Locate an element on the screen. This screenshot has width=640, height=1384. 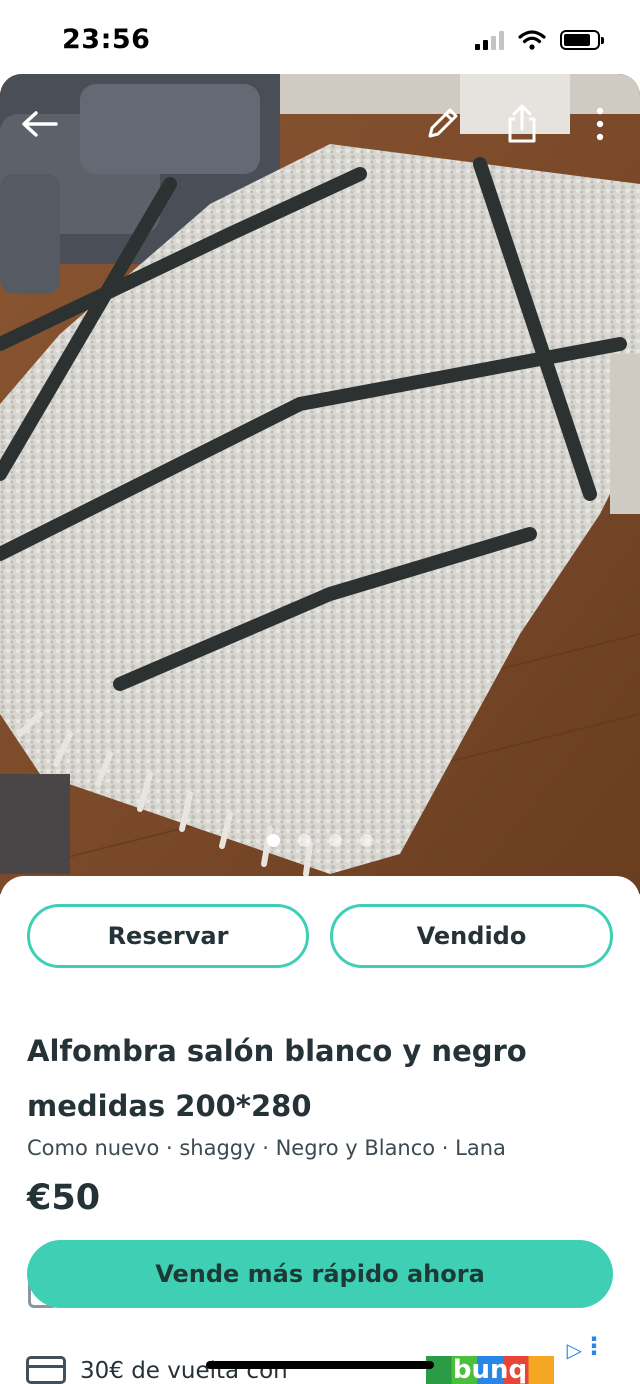
sell-faster-button: Vende más rápido ahora is located at coordinates (320, 1274).